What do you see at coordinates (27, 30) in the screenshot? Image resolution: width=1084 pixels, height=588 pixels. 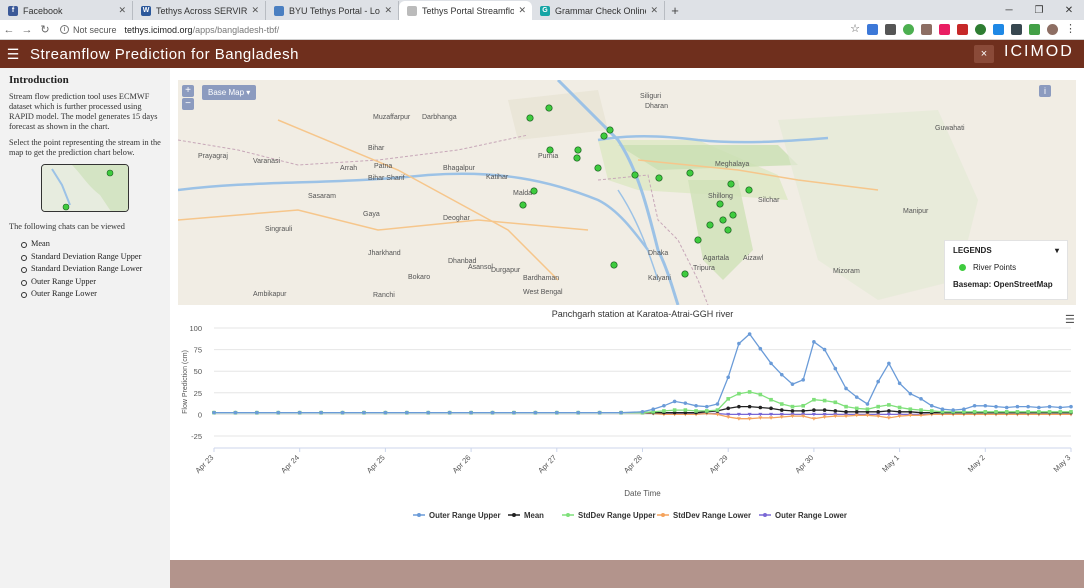 I see `forward-icon: →` at bounding box center [27, 30].